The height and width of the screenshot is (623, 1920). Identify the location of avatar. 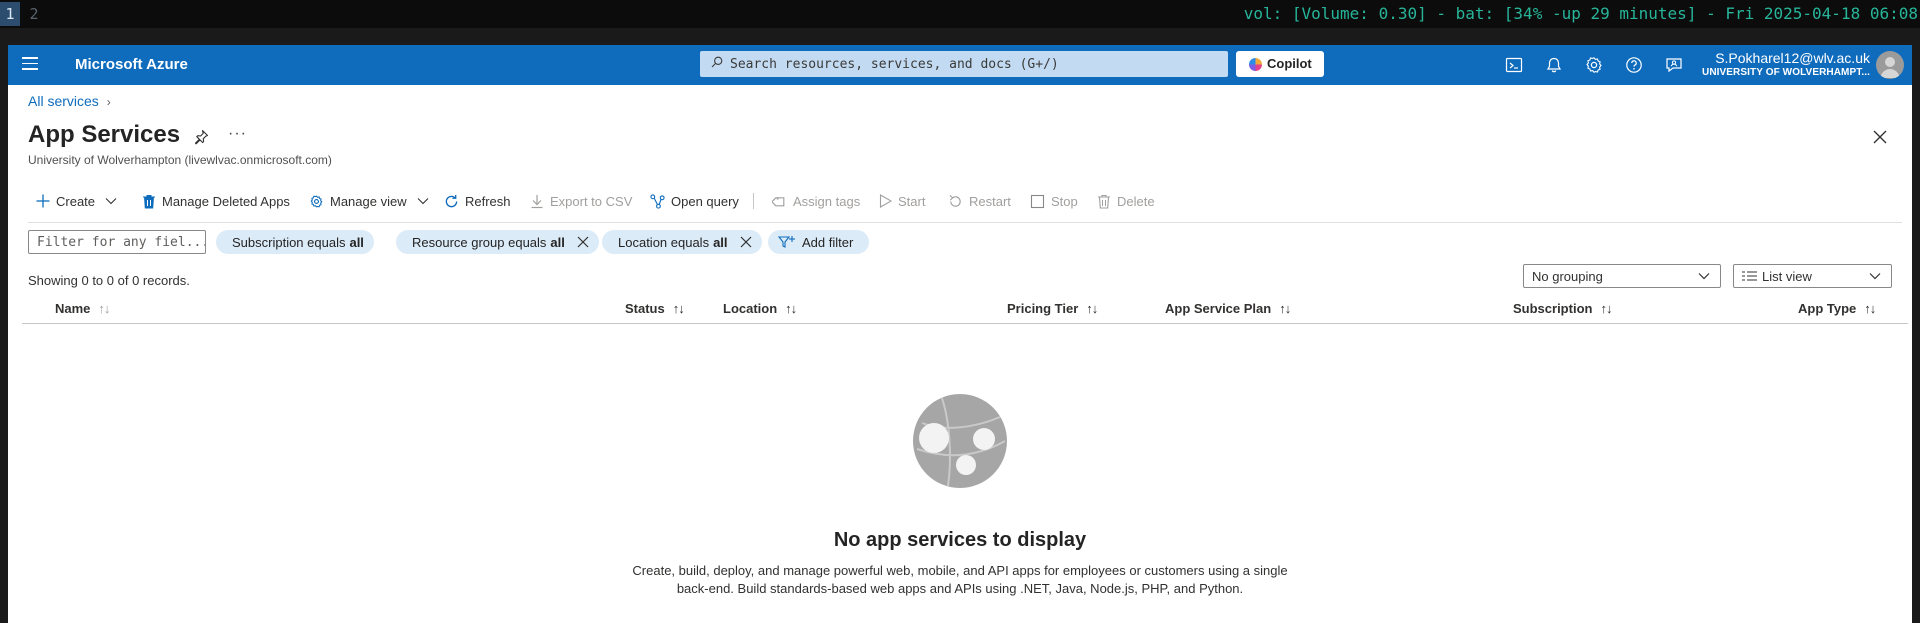
(1890, 65).